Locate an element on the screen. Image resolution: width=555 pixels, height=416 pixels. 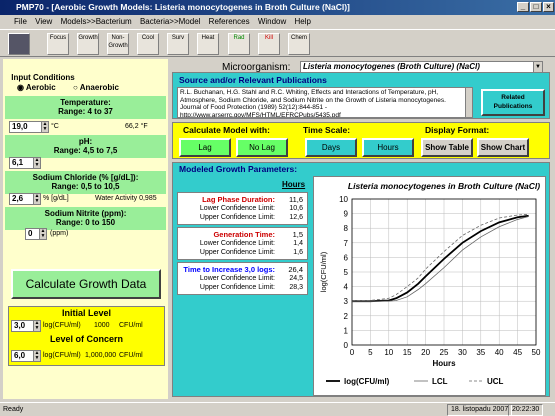
non-growth-button: Non-Growth is located at coordinates (118, 44).